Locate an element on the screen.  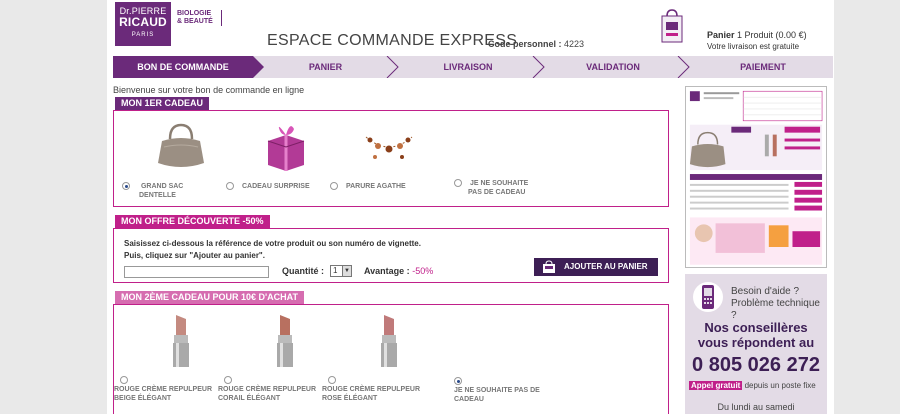
tagline-line1: BIOLOGIE is located at coordinates (194, 13).